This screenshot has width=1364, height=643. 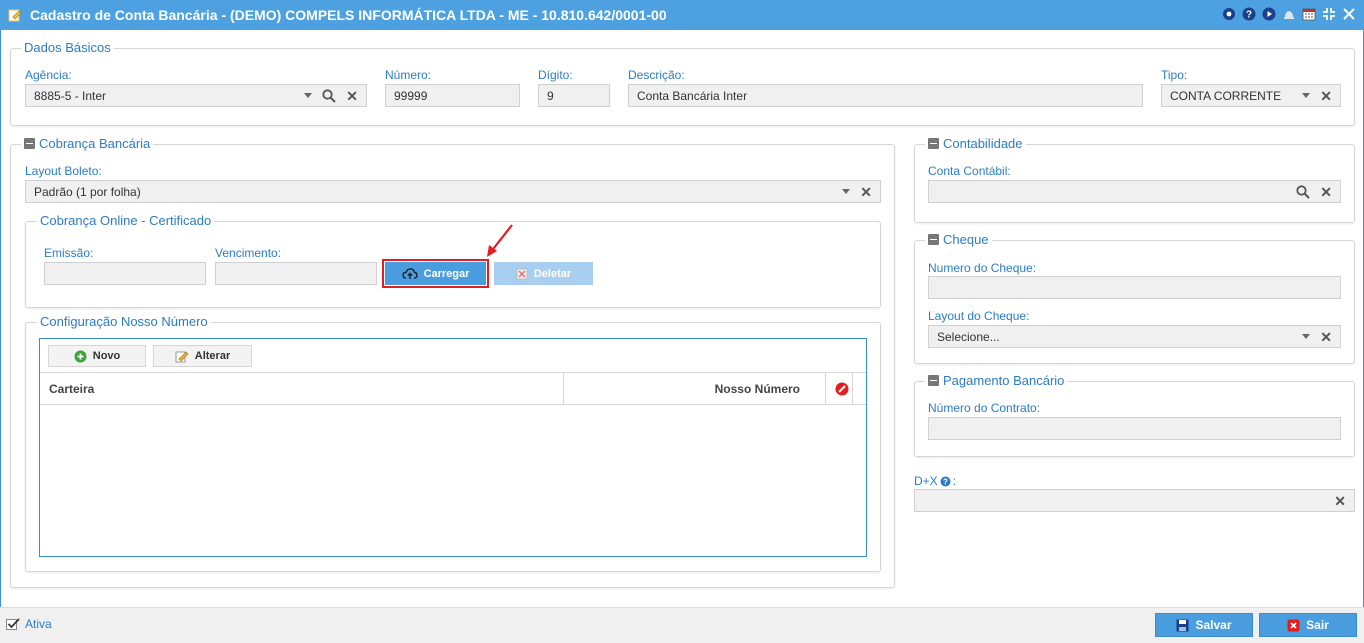 I want to click on layout-boleto-select: Padrão (1 por folha) ✕, so click(x=453, y=191).